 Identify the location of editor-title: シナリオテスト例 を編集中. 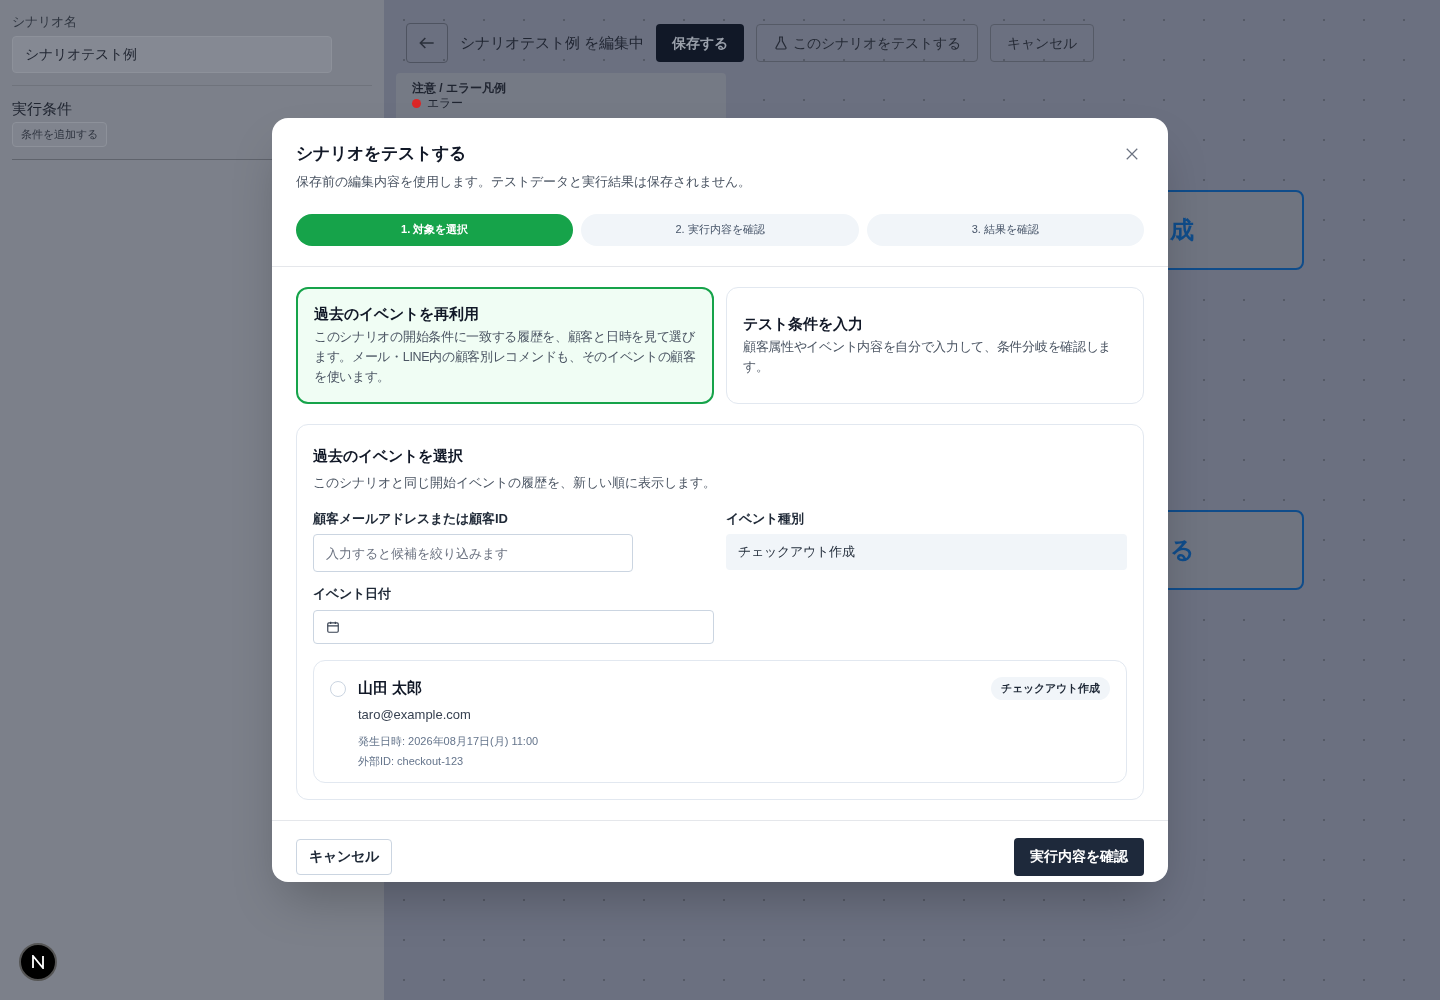
(552, 42).